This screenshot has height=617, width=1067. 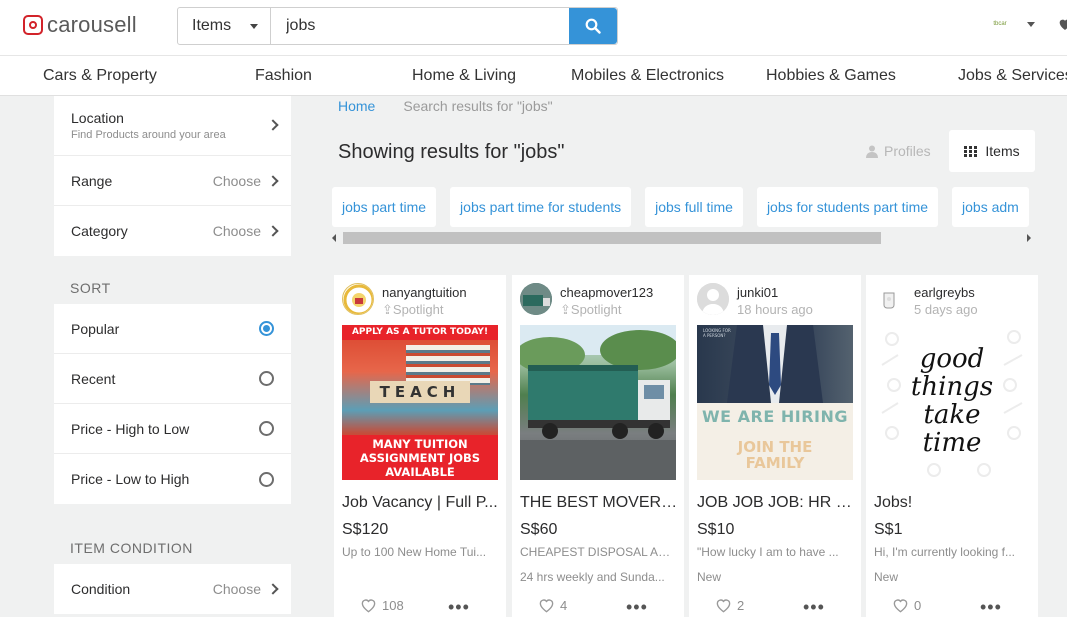 What do you see at coordinates (283, 76) in the screenshot?
I see `nav-fashion: Fashion` at bounding box center [283, 76].